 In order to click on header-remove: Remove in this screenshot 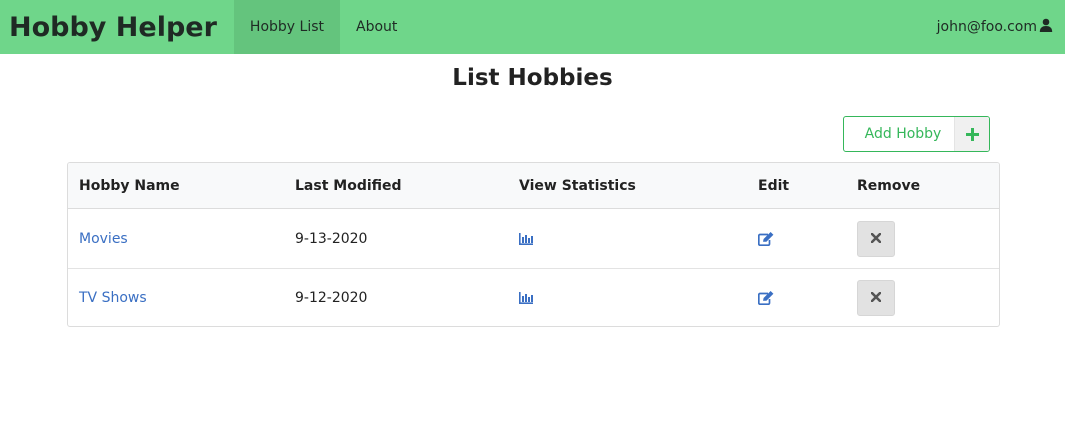, I will do `click(889, 185)`.